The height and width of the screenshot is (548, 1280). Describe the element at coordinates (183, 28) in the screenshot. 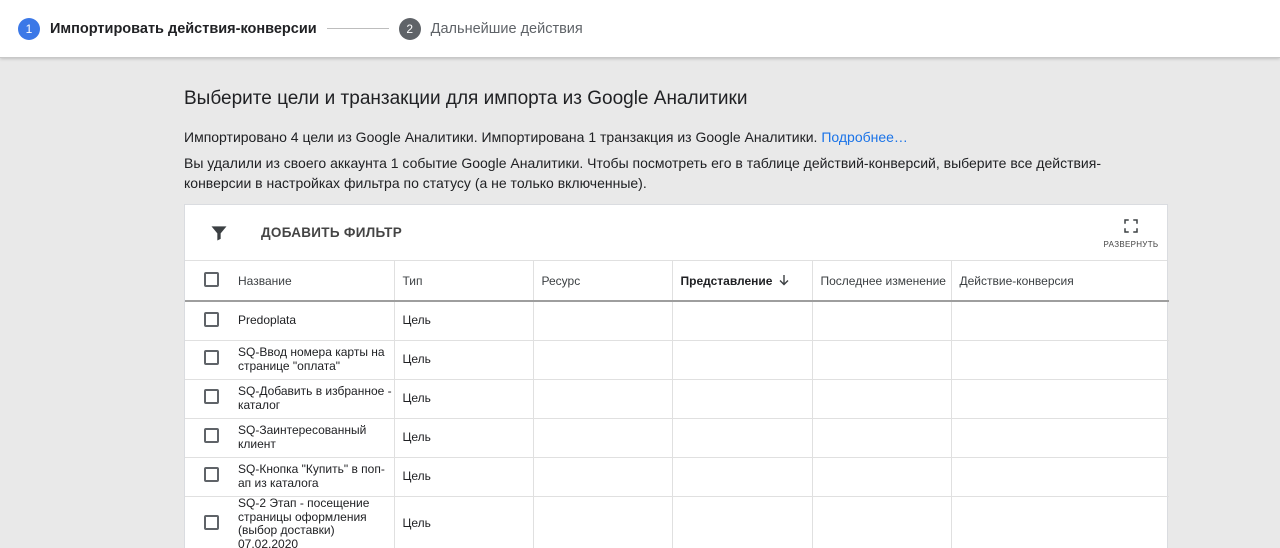

I see `step-label: Импортировать действия-конверсии` at that location.